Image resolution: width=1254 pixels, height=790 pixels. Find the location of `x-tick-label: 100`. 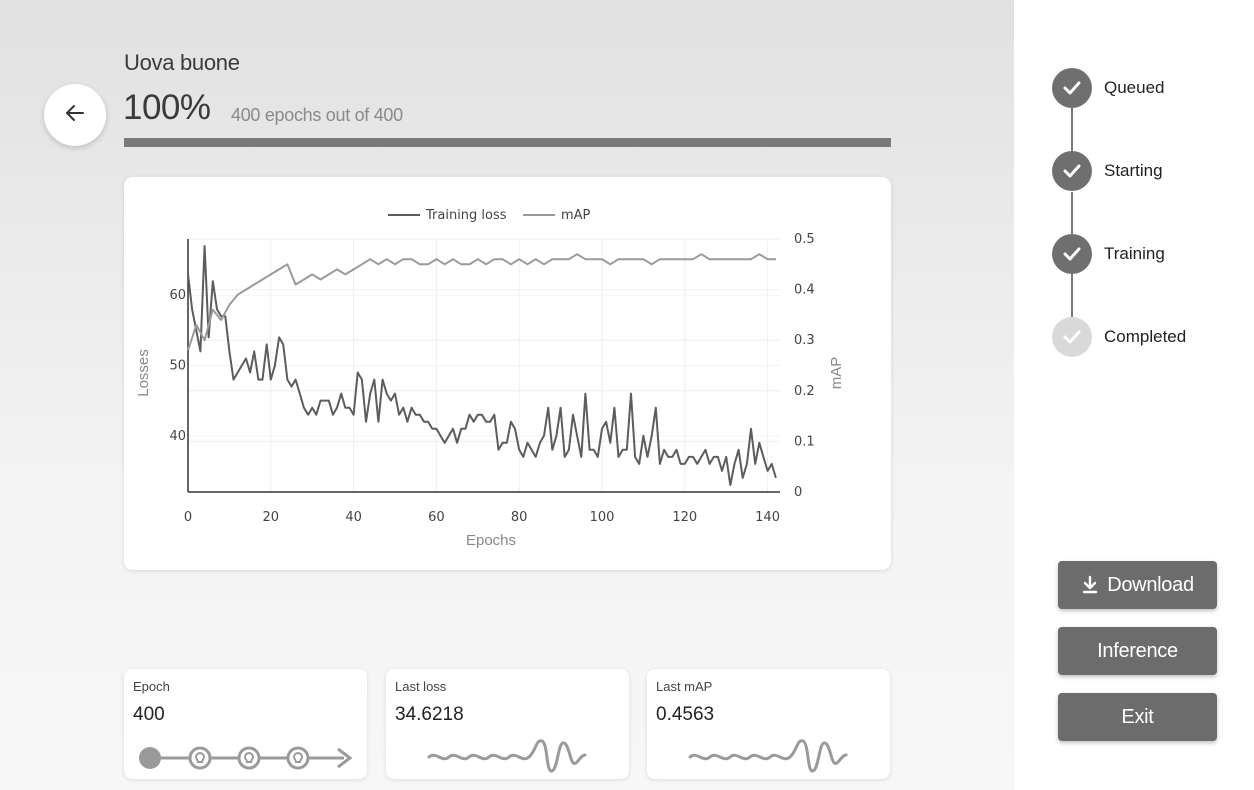

x-tick-label: 100 is located at coordinates (602, 517).